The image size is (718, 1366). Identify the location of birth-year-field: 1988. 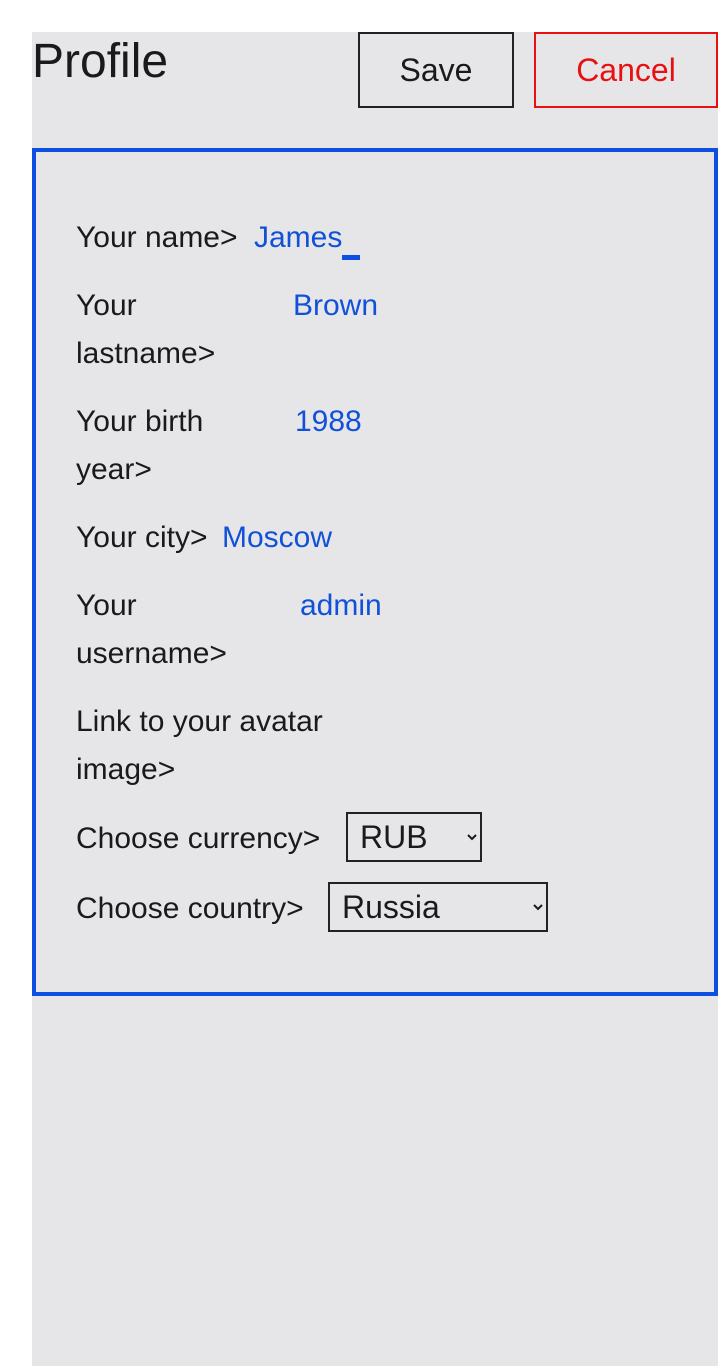
(328, 422).